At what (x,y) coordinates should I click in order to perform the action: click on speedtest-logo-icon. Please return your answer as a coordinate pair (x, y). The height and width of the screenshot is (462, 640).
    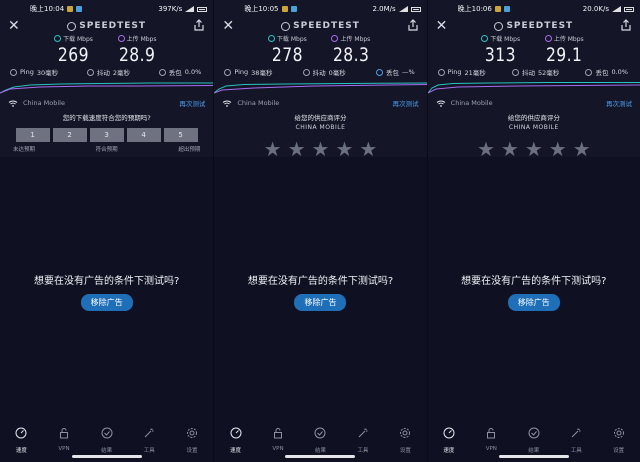
    Looking at the image, I should click on (72, 26).